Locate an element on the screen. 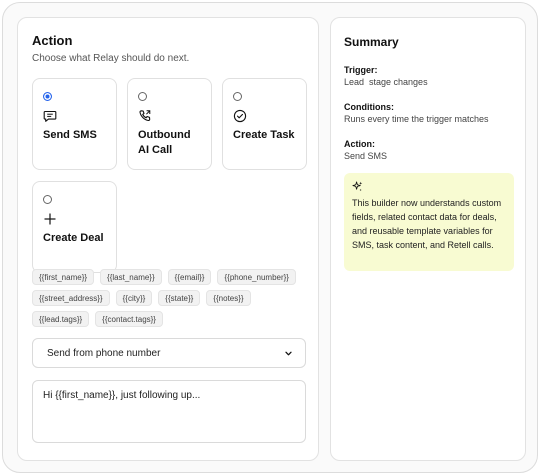 This screenshot has width=540, height=475. variable-chip: {{lead.tags}} is located at coordinates (61, 319).